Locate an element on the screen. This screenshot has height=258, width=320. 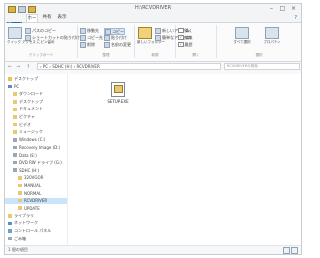
edit-label: 編集 is located at coordinates (188, 37).